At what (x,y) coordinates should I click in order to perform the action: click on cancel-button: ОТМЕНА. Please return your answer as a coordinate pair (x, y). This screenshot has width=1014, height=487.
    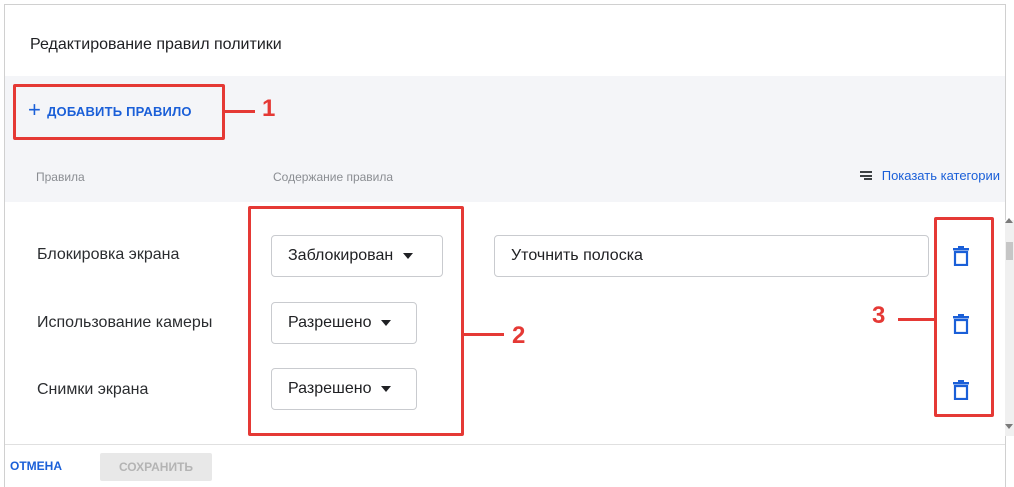
    Looking at the image, I should click on (36, 466).